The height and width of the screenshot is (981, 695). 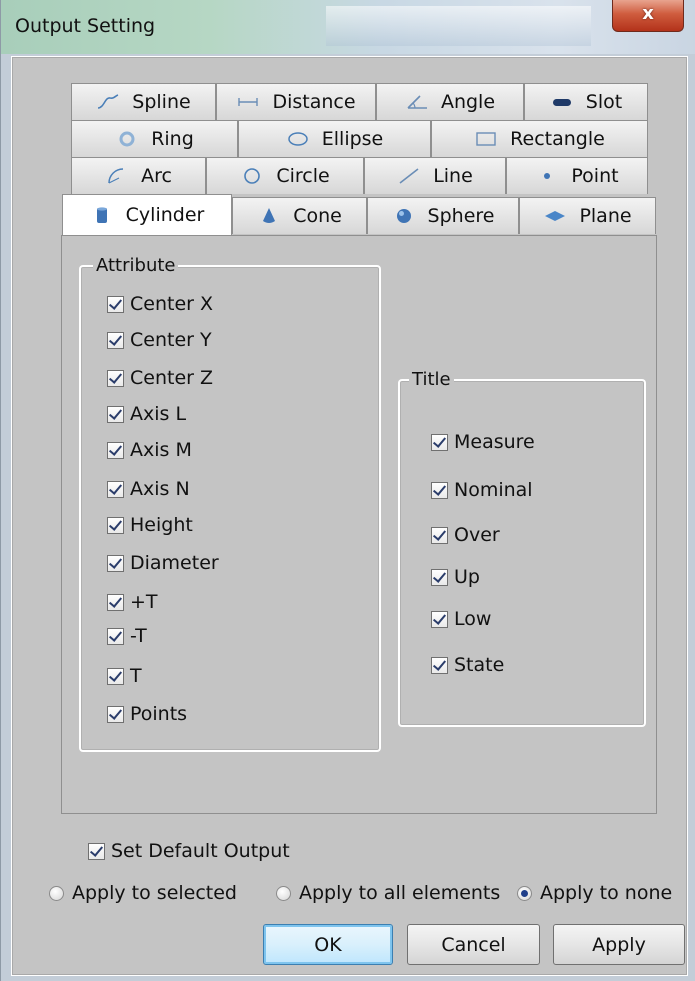 What do you see at coordinates (148, 489) in the screenshot?
I see `checkbox-axis-n: Axis N` at bounding box center [148, 489].